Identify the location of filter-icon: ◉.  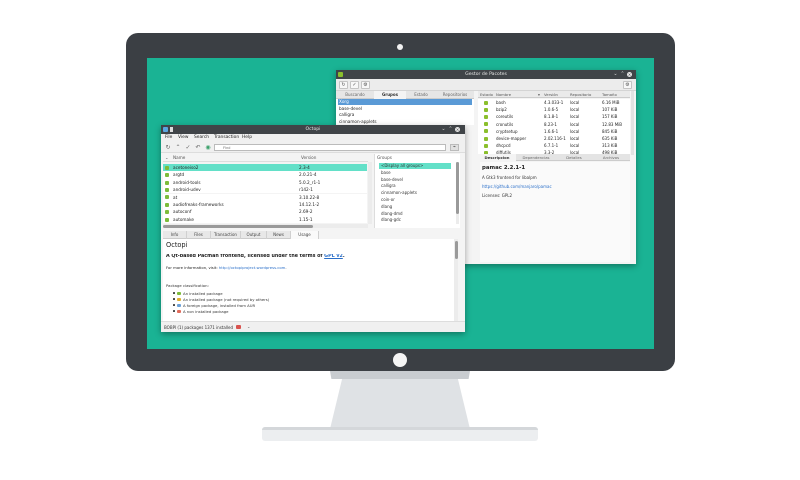
(208, 147).